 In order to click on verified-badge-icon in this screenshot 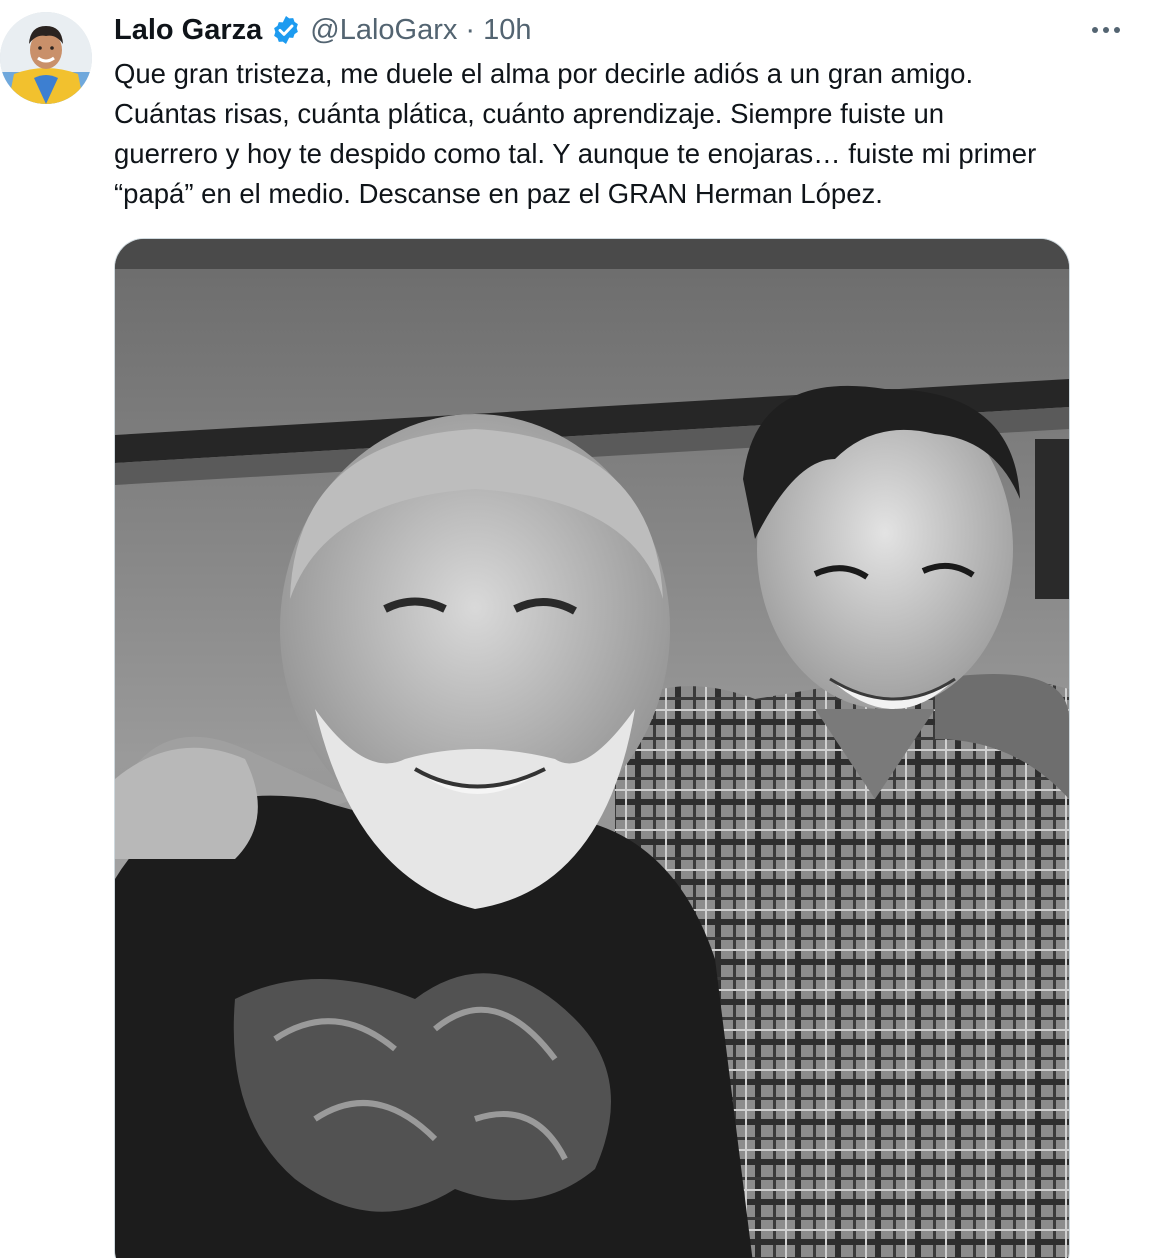, I will do `click(286, 30)`.